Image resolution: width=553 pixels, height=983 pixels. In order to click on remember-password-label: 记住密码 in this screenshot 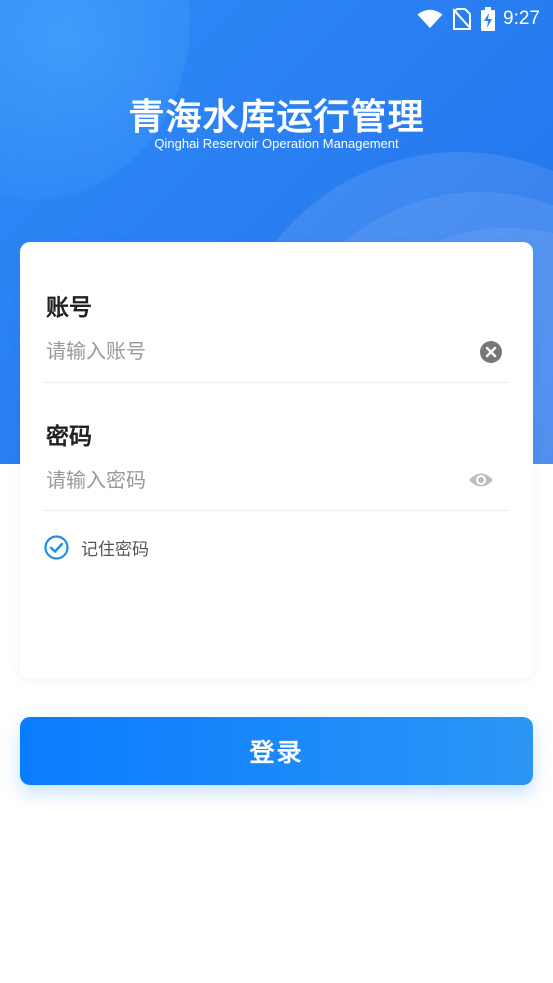, I will do `click(115, 550)`.